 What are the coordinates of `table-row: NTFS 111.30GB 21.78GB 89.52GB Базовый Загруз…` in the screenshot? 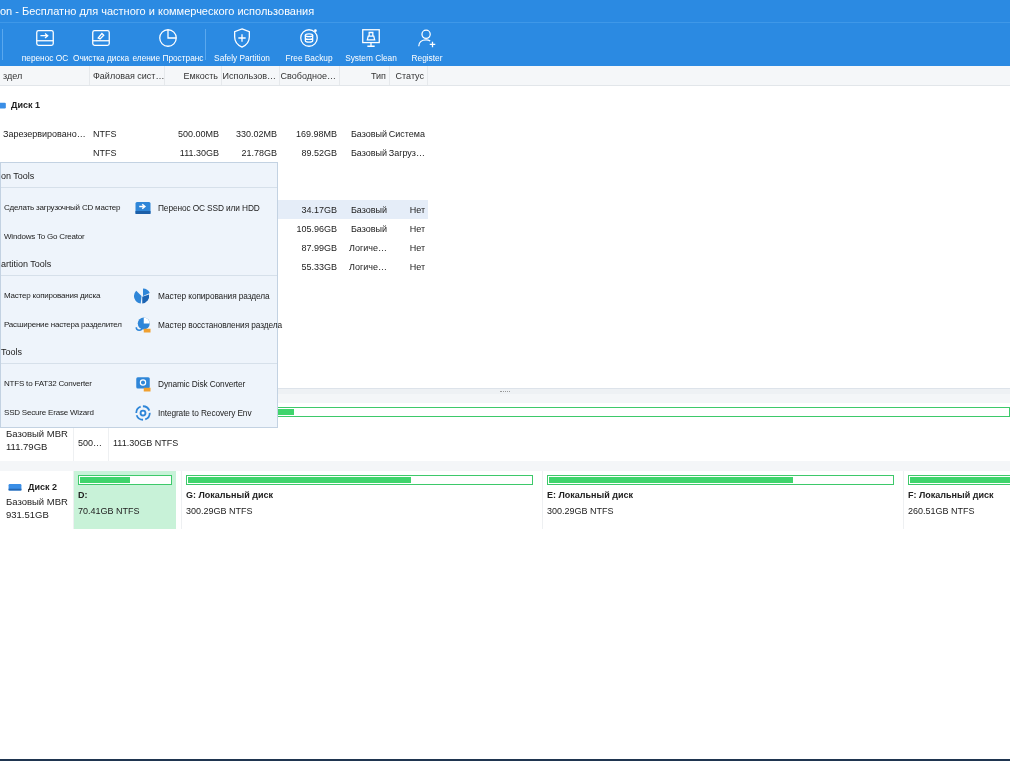 It's located at (214, 152).